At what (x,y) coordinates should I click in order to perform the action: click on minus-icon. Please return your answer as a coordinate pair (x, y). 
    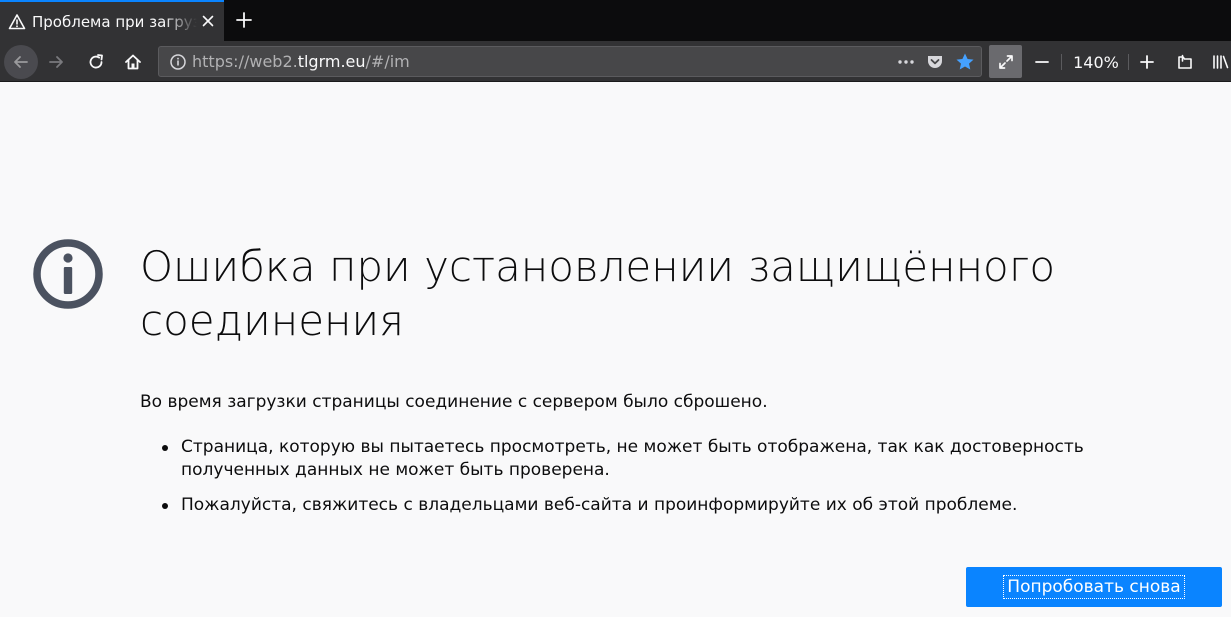
    Looking at the image, I should click on (1042, 62).